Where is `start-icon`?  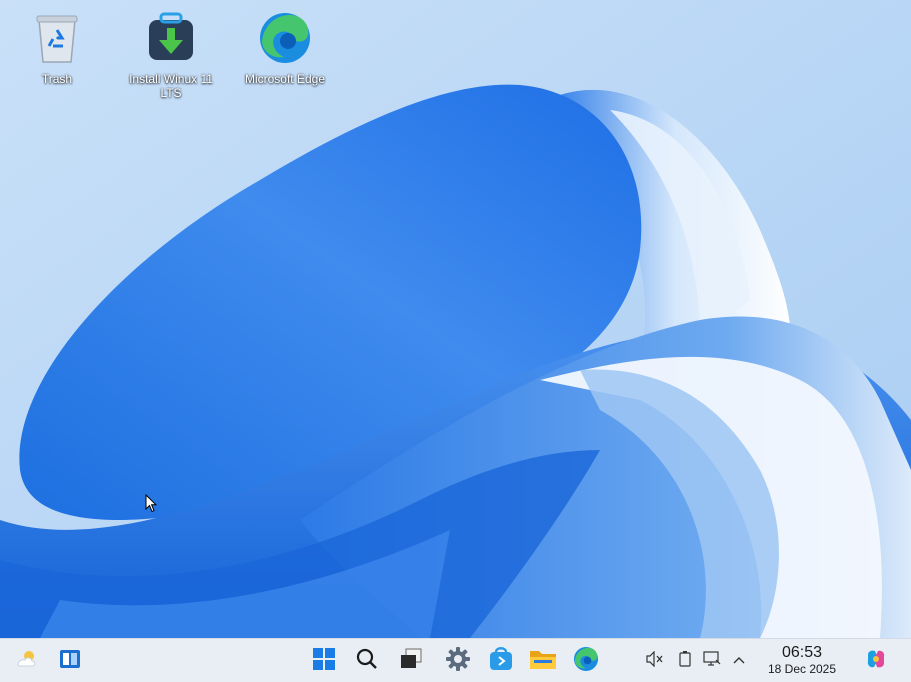 start-icon is located at coordinates (324, 661).